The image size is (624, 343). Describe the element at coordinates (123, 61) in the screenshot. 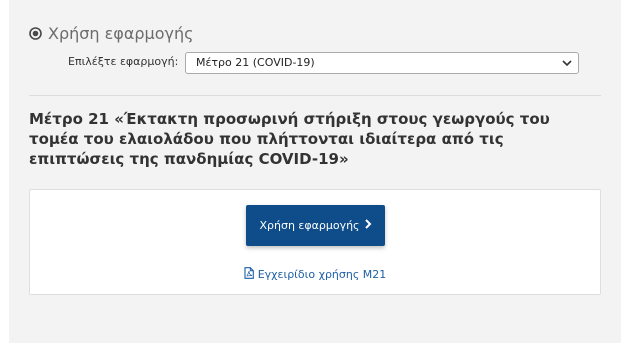

I see `app-select-label: Επιλέξτε εφαρμογή:` at that location.